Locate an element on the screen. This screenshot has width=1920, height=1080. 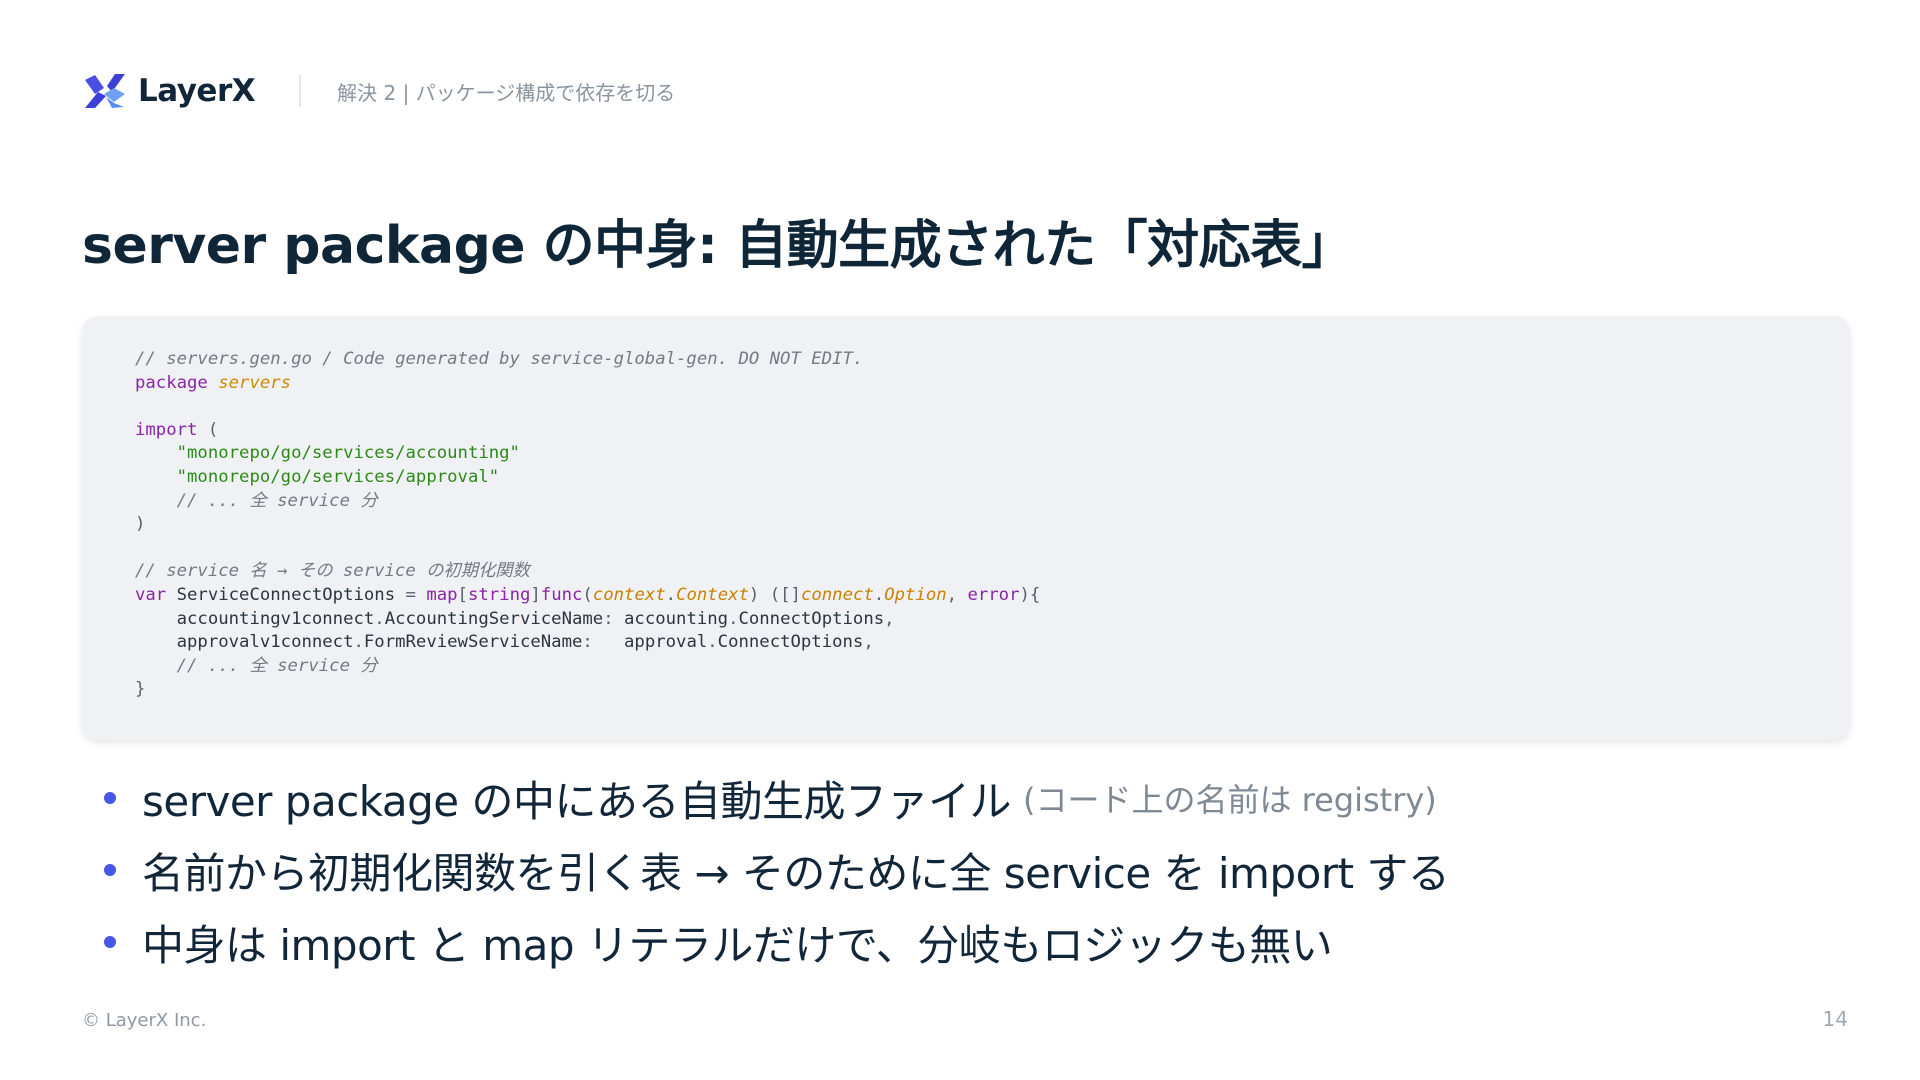
page-number: 14 is located at coordinates (1835, 1019).